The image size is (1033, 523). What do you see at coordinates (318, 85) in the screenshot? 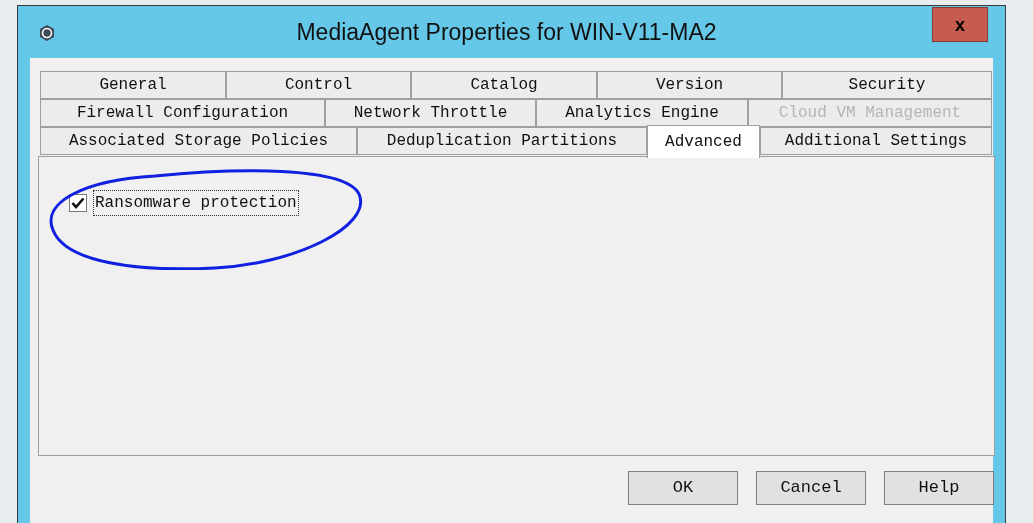
I see `tab: Control` at bounding box center [318, 85].